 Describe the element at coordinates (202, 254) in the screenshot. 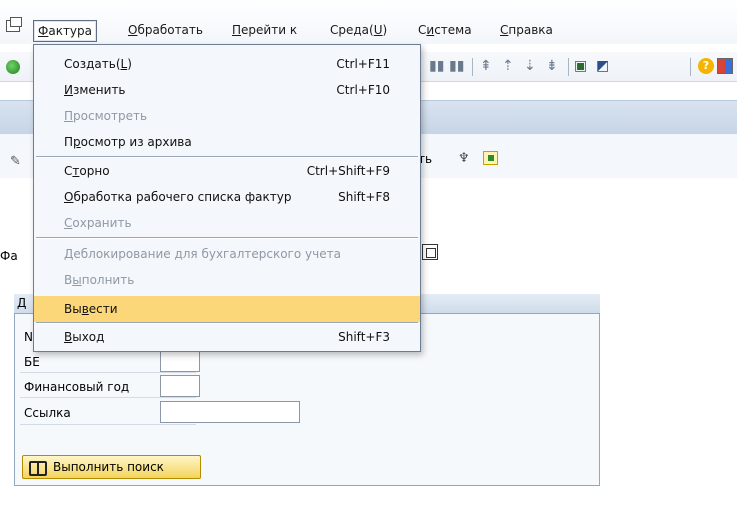

I see `menu-item-release-accounting: Деблокирование для бухгалтерского учета` at that location.